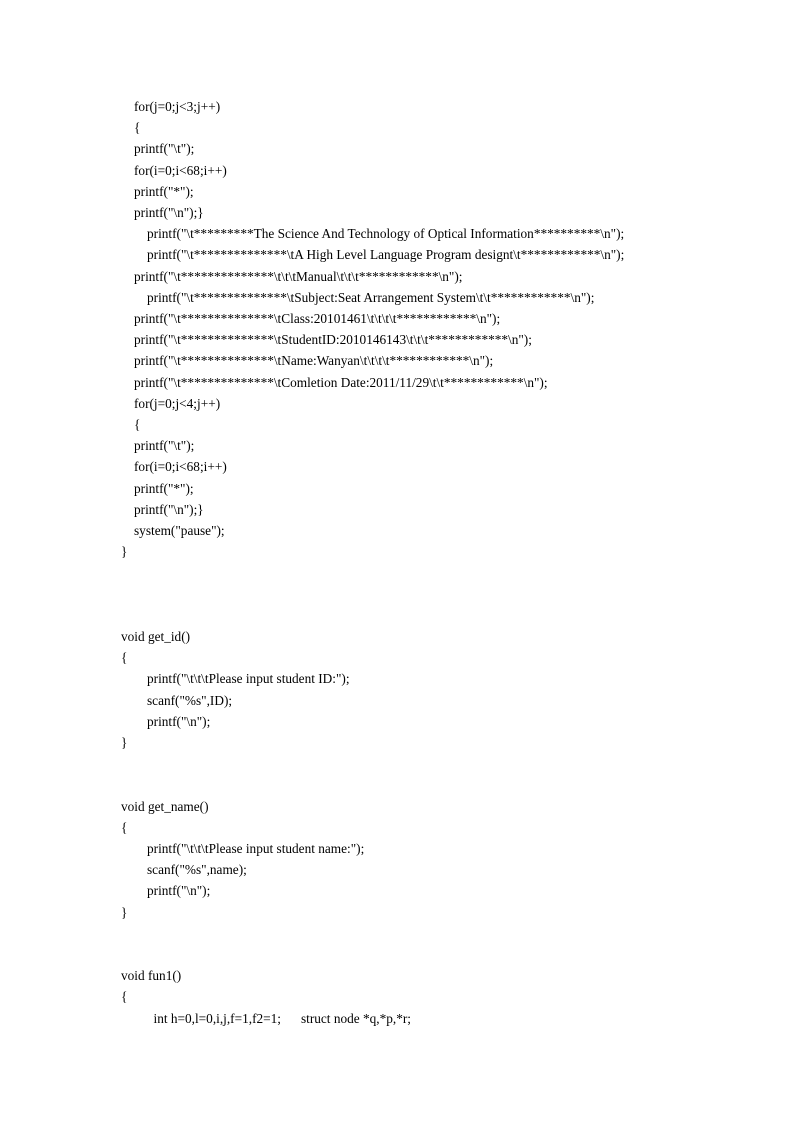 This screenshot has width=794, height=1123. Describe the element at coordinates (151, 976) in the screenshot. I see `code-line: void fun1()` at that location.